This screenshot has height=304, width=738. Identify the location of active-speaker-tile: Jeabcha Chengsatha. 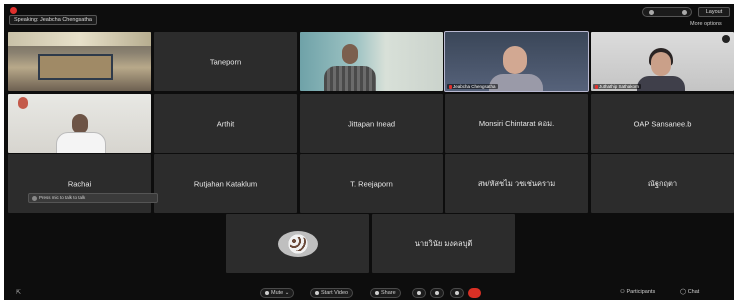
(516, 61).